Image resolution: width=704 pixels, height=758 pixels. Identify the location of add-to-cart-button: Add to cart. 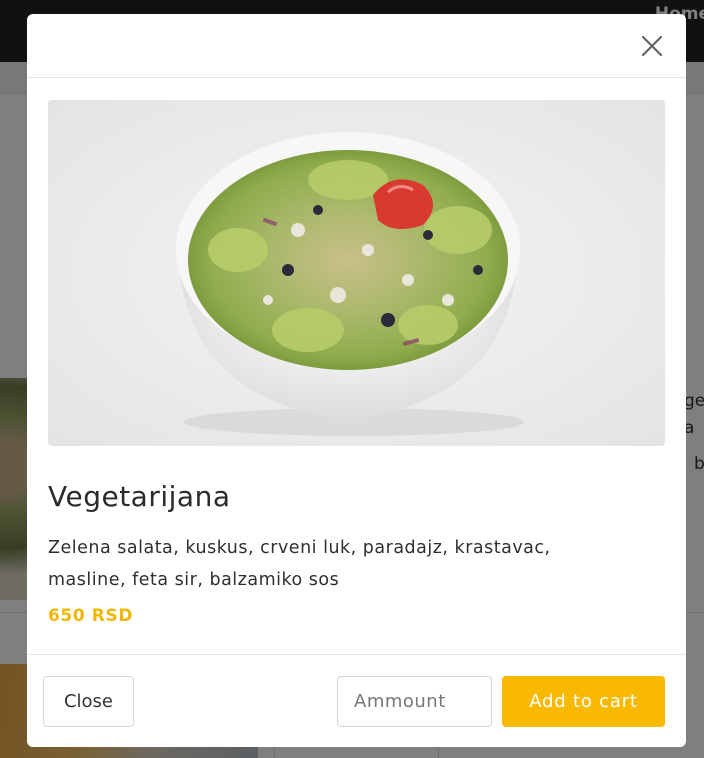
(583, 701).